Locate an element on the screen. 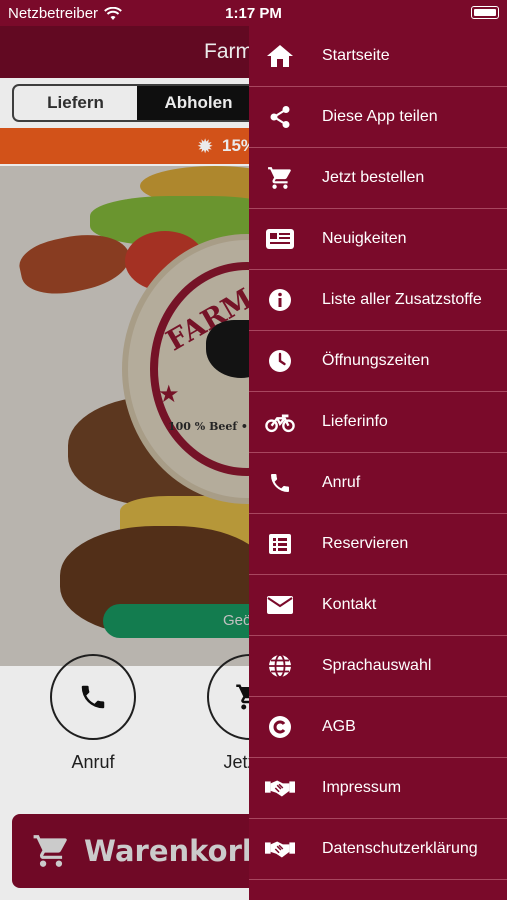  menu-label: Sprachauswahl is located at coordinates (377, 665).